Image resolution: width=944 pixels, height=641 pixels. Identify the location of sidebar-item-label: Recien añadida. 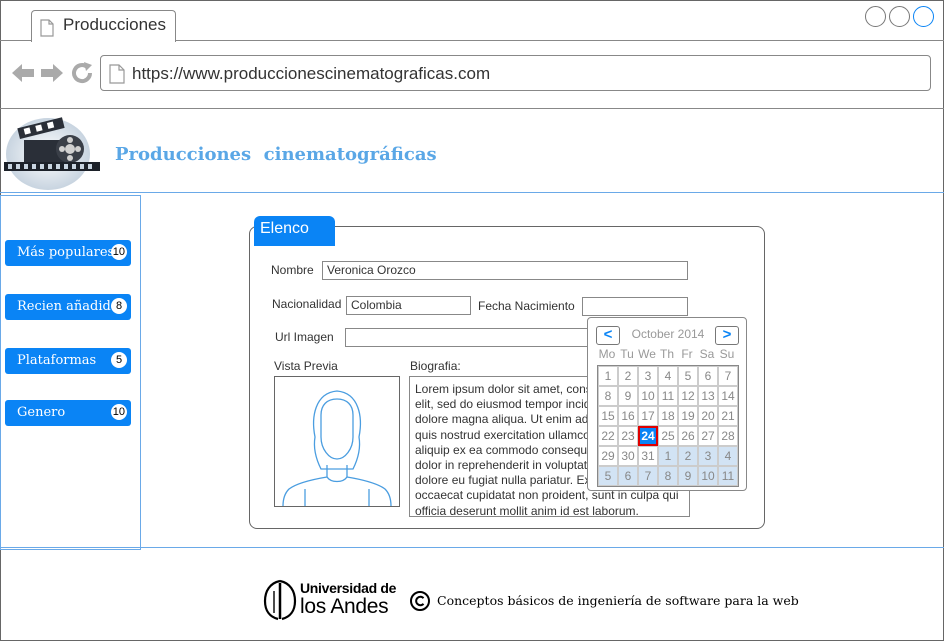
(68, 306).